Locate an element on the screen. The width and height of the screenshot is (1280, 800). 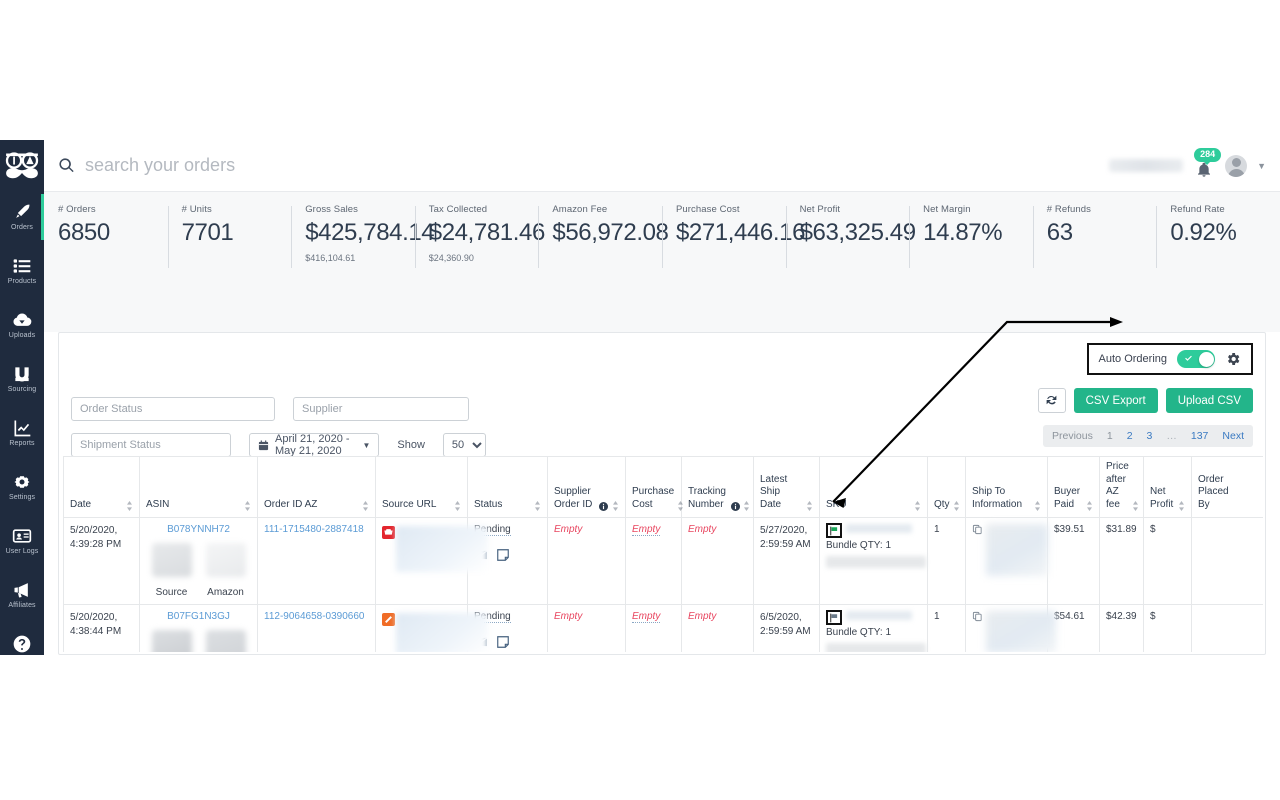
show-count-select: 50 is located at coordinates (464, 445).